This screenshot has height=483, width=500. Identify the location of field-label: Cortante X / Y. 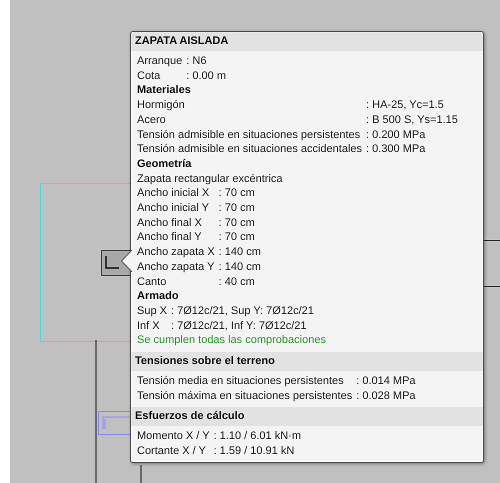
(172, 451).